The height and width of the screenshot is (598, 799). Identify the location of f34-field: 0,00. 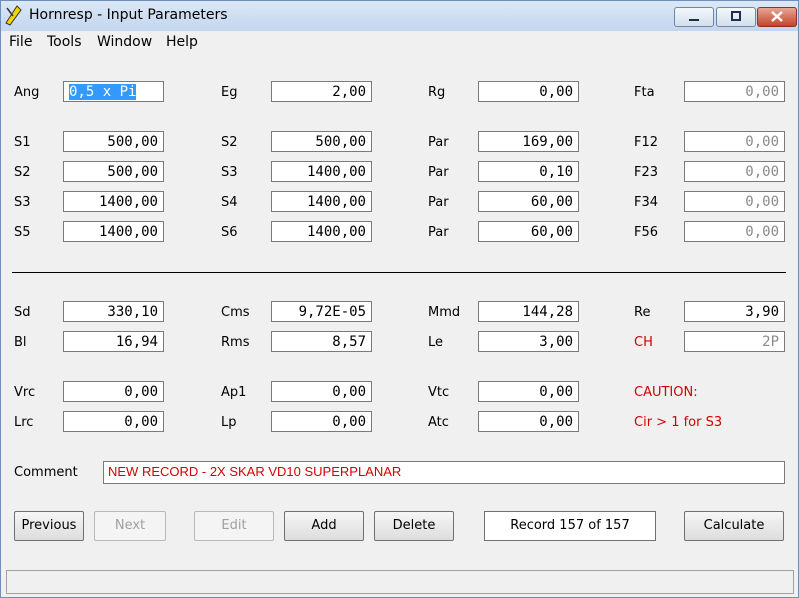
(734, 201).